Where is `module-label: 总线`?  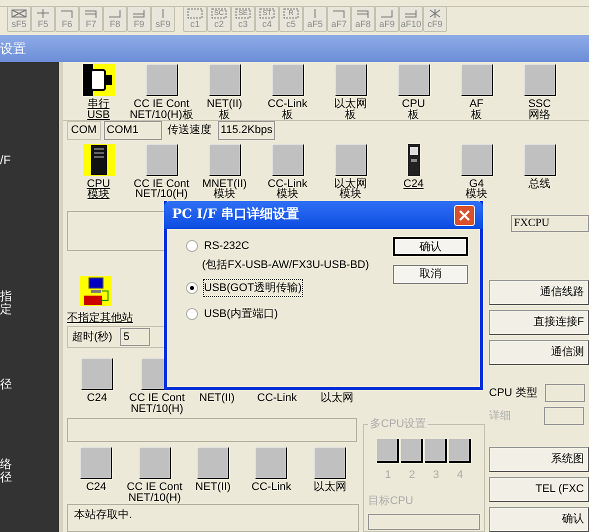
module-label: 总线 is located at coordinates (539, 184).